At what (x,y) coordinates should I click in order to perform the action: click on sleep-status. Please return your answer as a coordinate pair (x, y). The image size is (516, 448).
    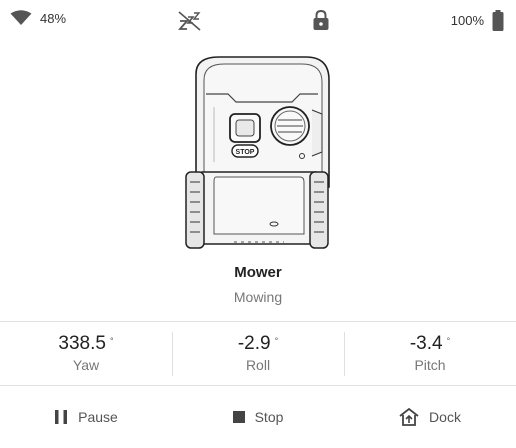
    Looking at the image, I should click on (190, 21).